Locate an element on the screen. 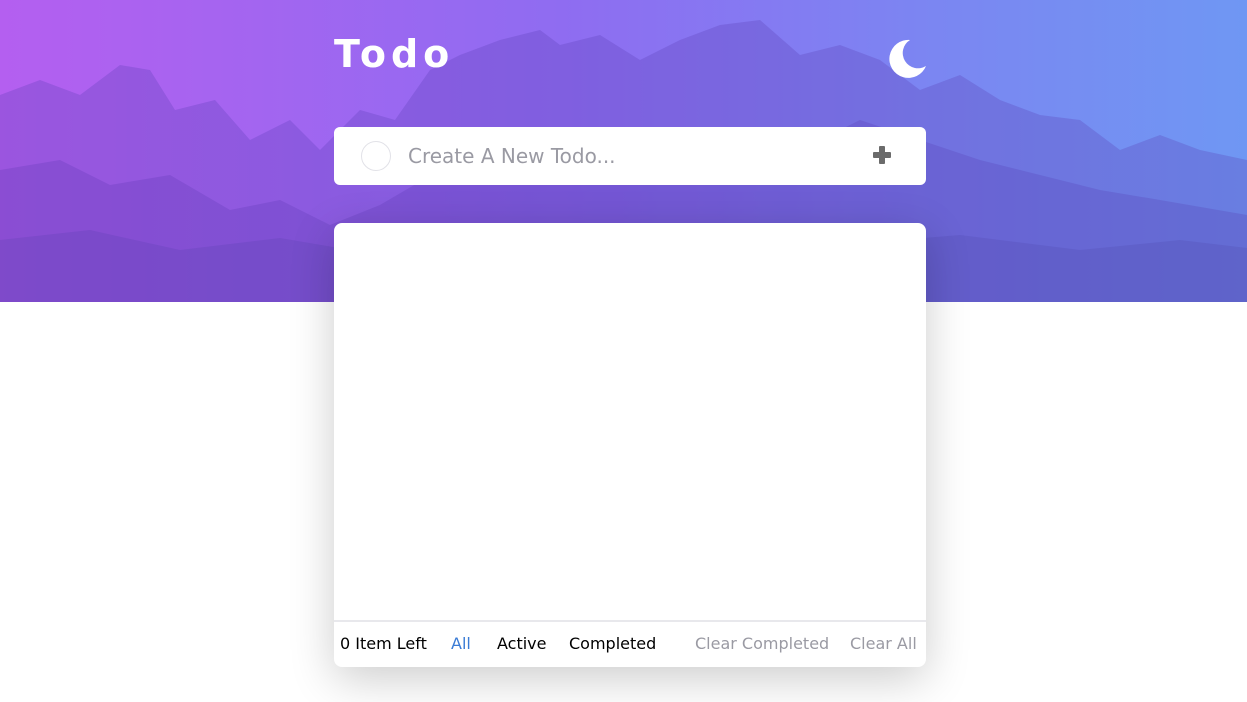 This screenshot has height=702, width=1247. new-todo-input is located at coordinates (623, 156).